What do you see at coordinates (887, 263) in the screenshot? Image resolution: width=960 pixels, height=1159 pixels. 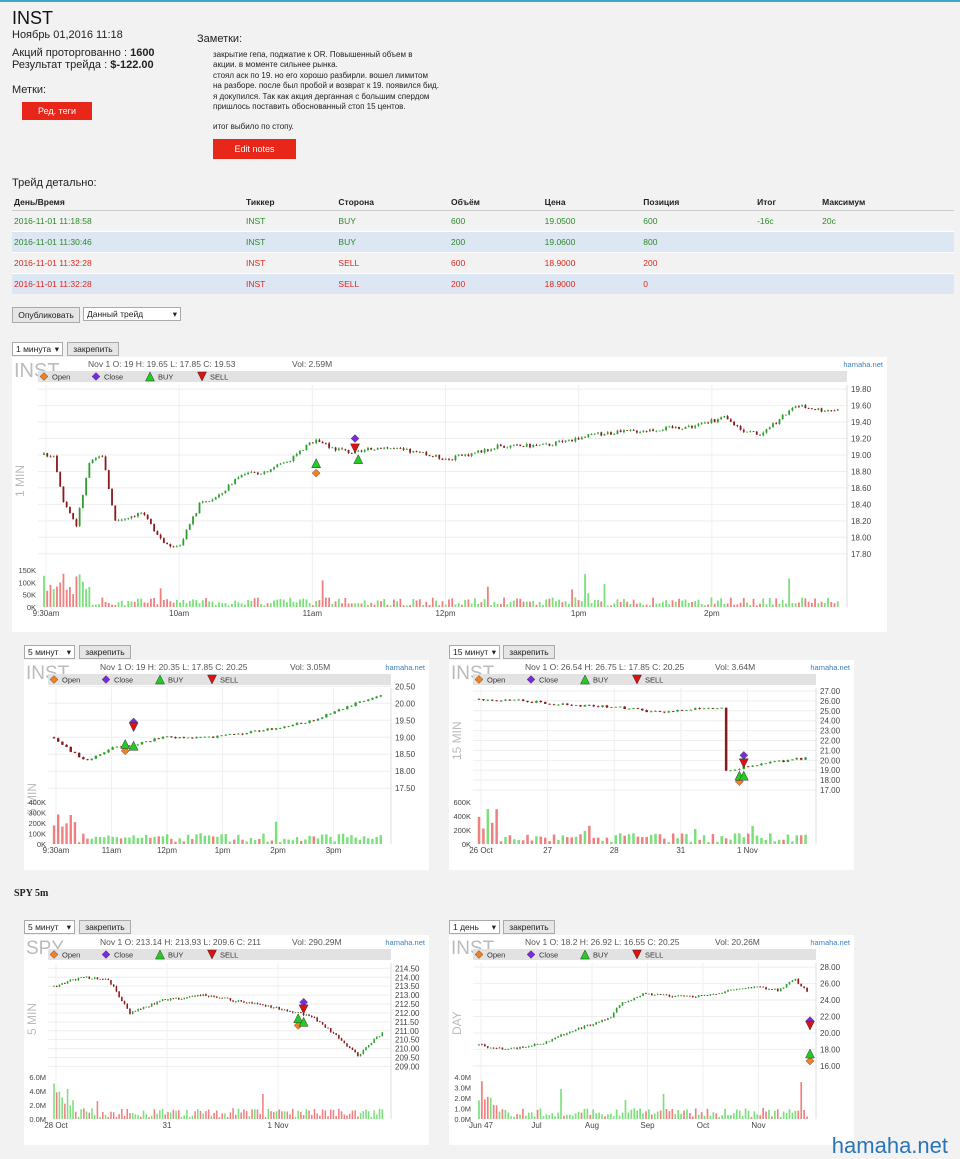 I see `table-cell` at bounding box center [887, 263].